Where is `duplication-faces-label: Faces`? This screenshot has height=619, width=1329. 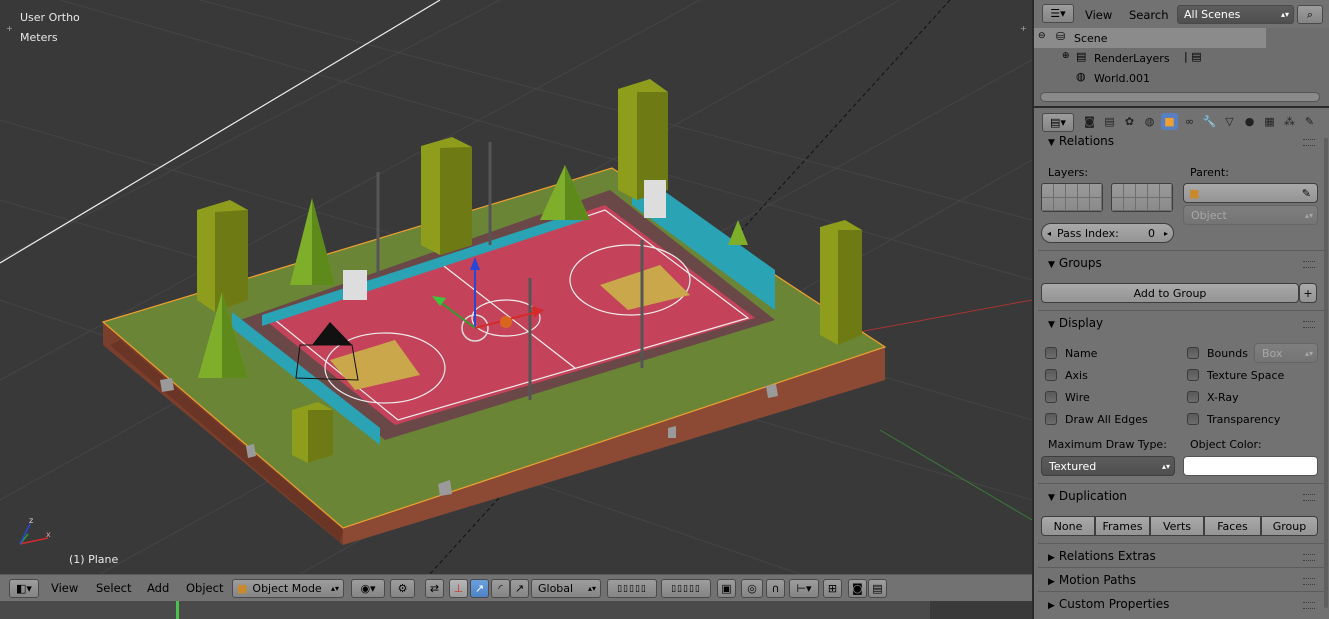
duplication-faces-label: Faces is located at coordinates (1232, 526).